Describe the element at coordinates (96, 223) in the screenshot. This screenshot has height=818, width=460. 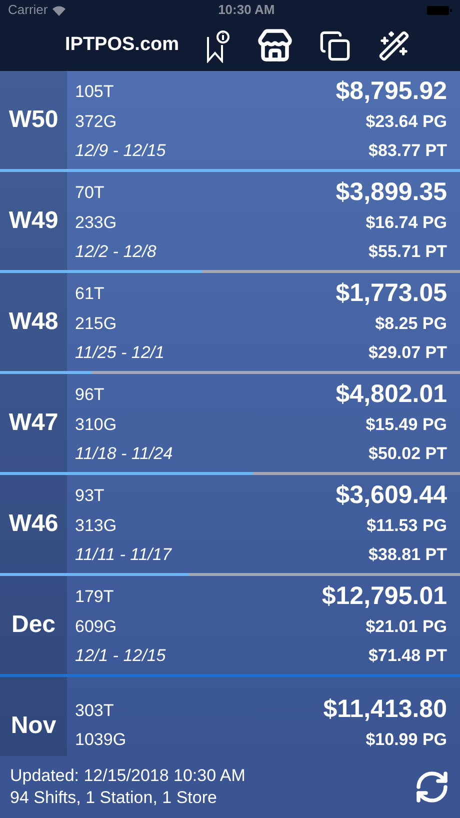
I see `guest-count: 233G` at that location.